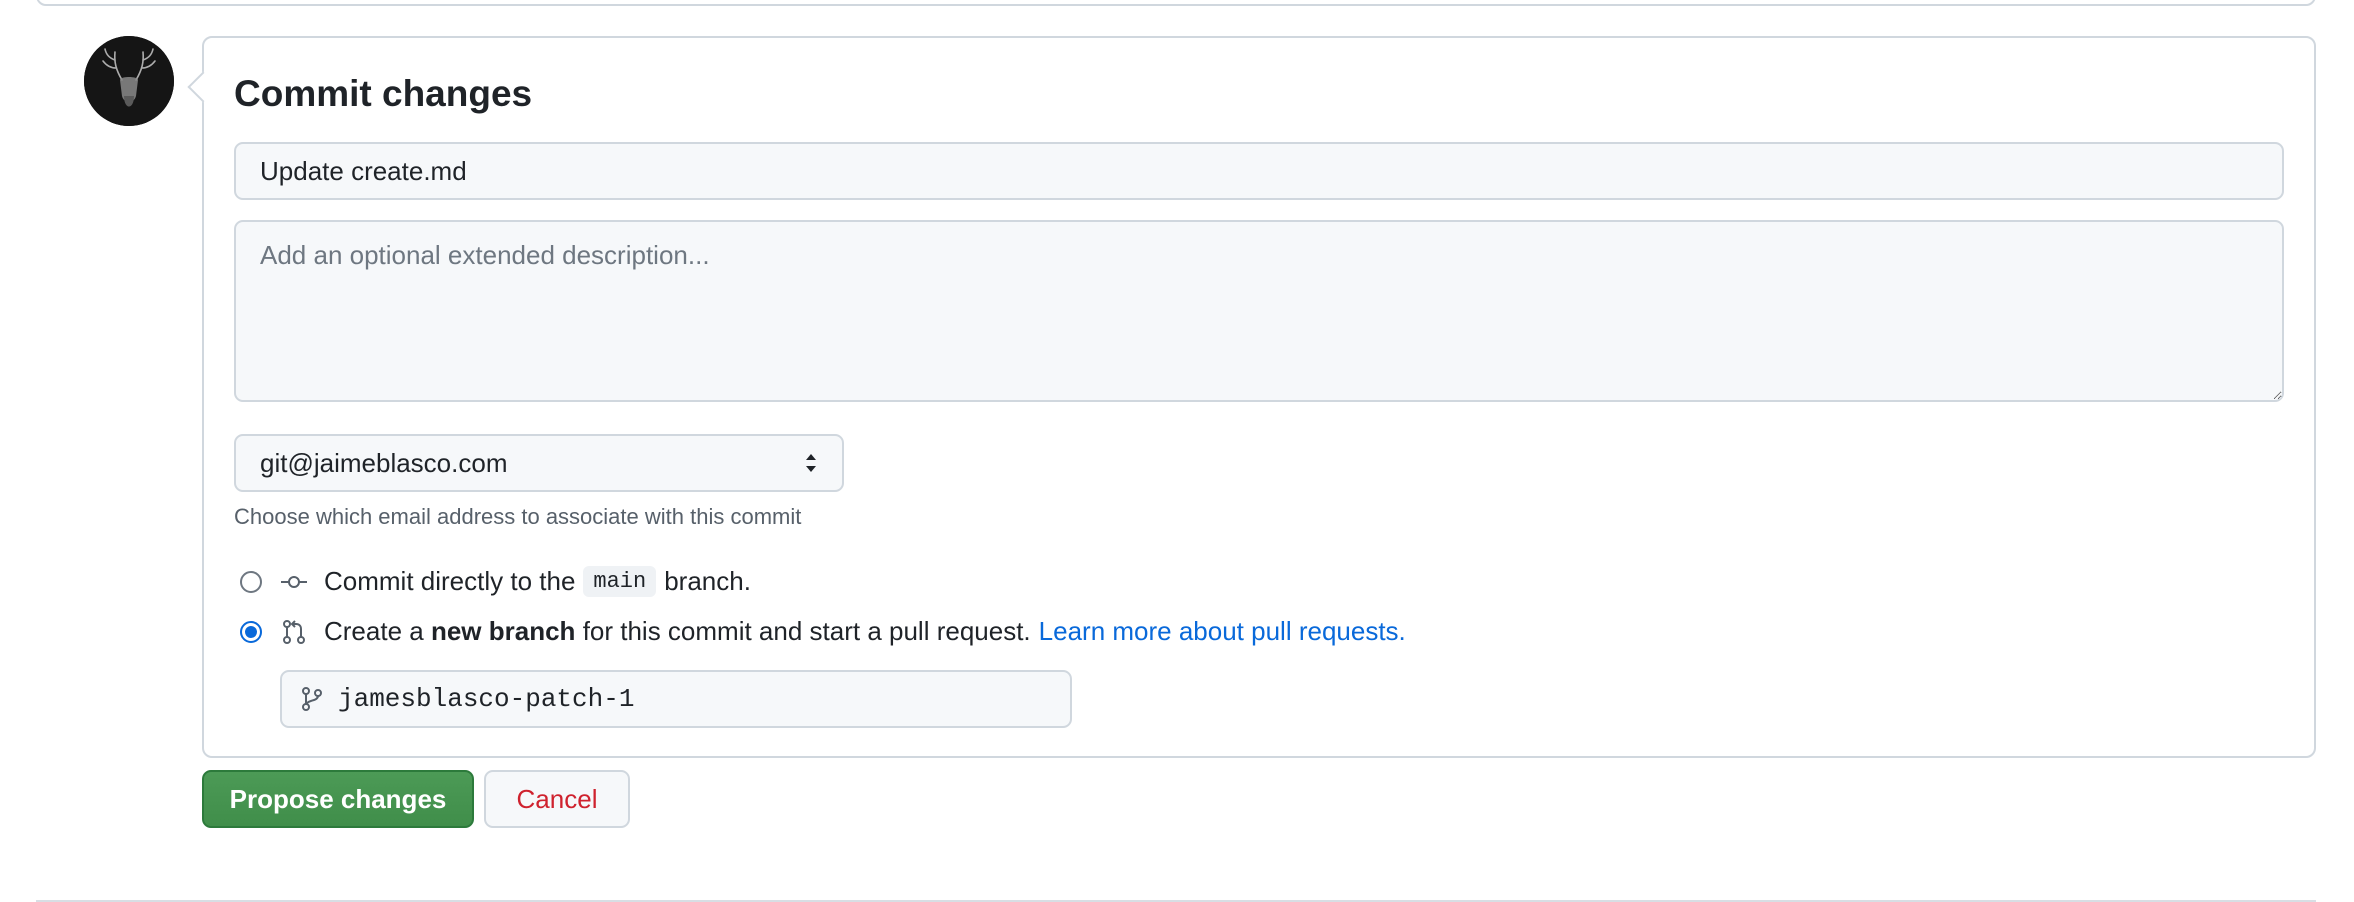 This screenshot has height=902, width=2354. I want to click on learn-more-pull-requests-link: Learn more about pull requests., so click(1222, 631).